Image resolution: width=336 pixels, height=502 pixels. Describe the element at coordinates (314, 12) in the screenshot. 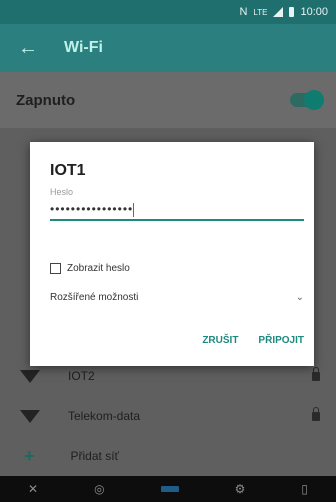

I see `status-time: 10:00` at that location.